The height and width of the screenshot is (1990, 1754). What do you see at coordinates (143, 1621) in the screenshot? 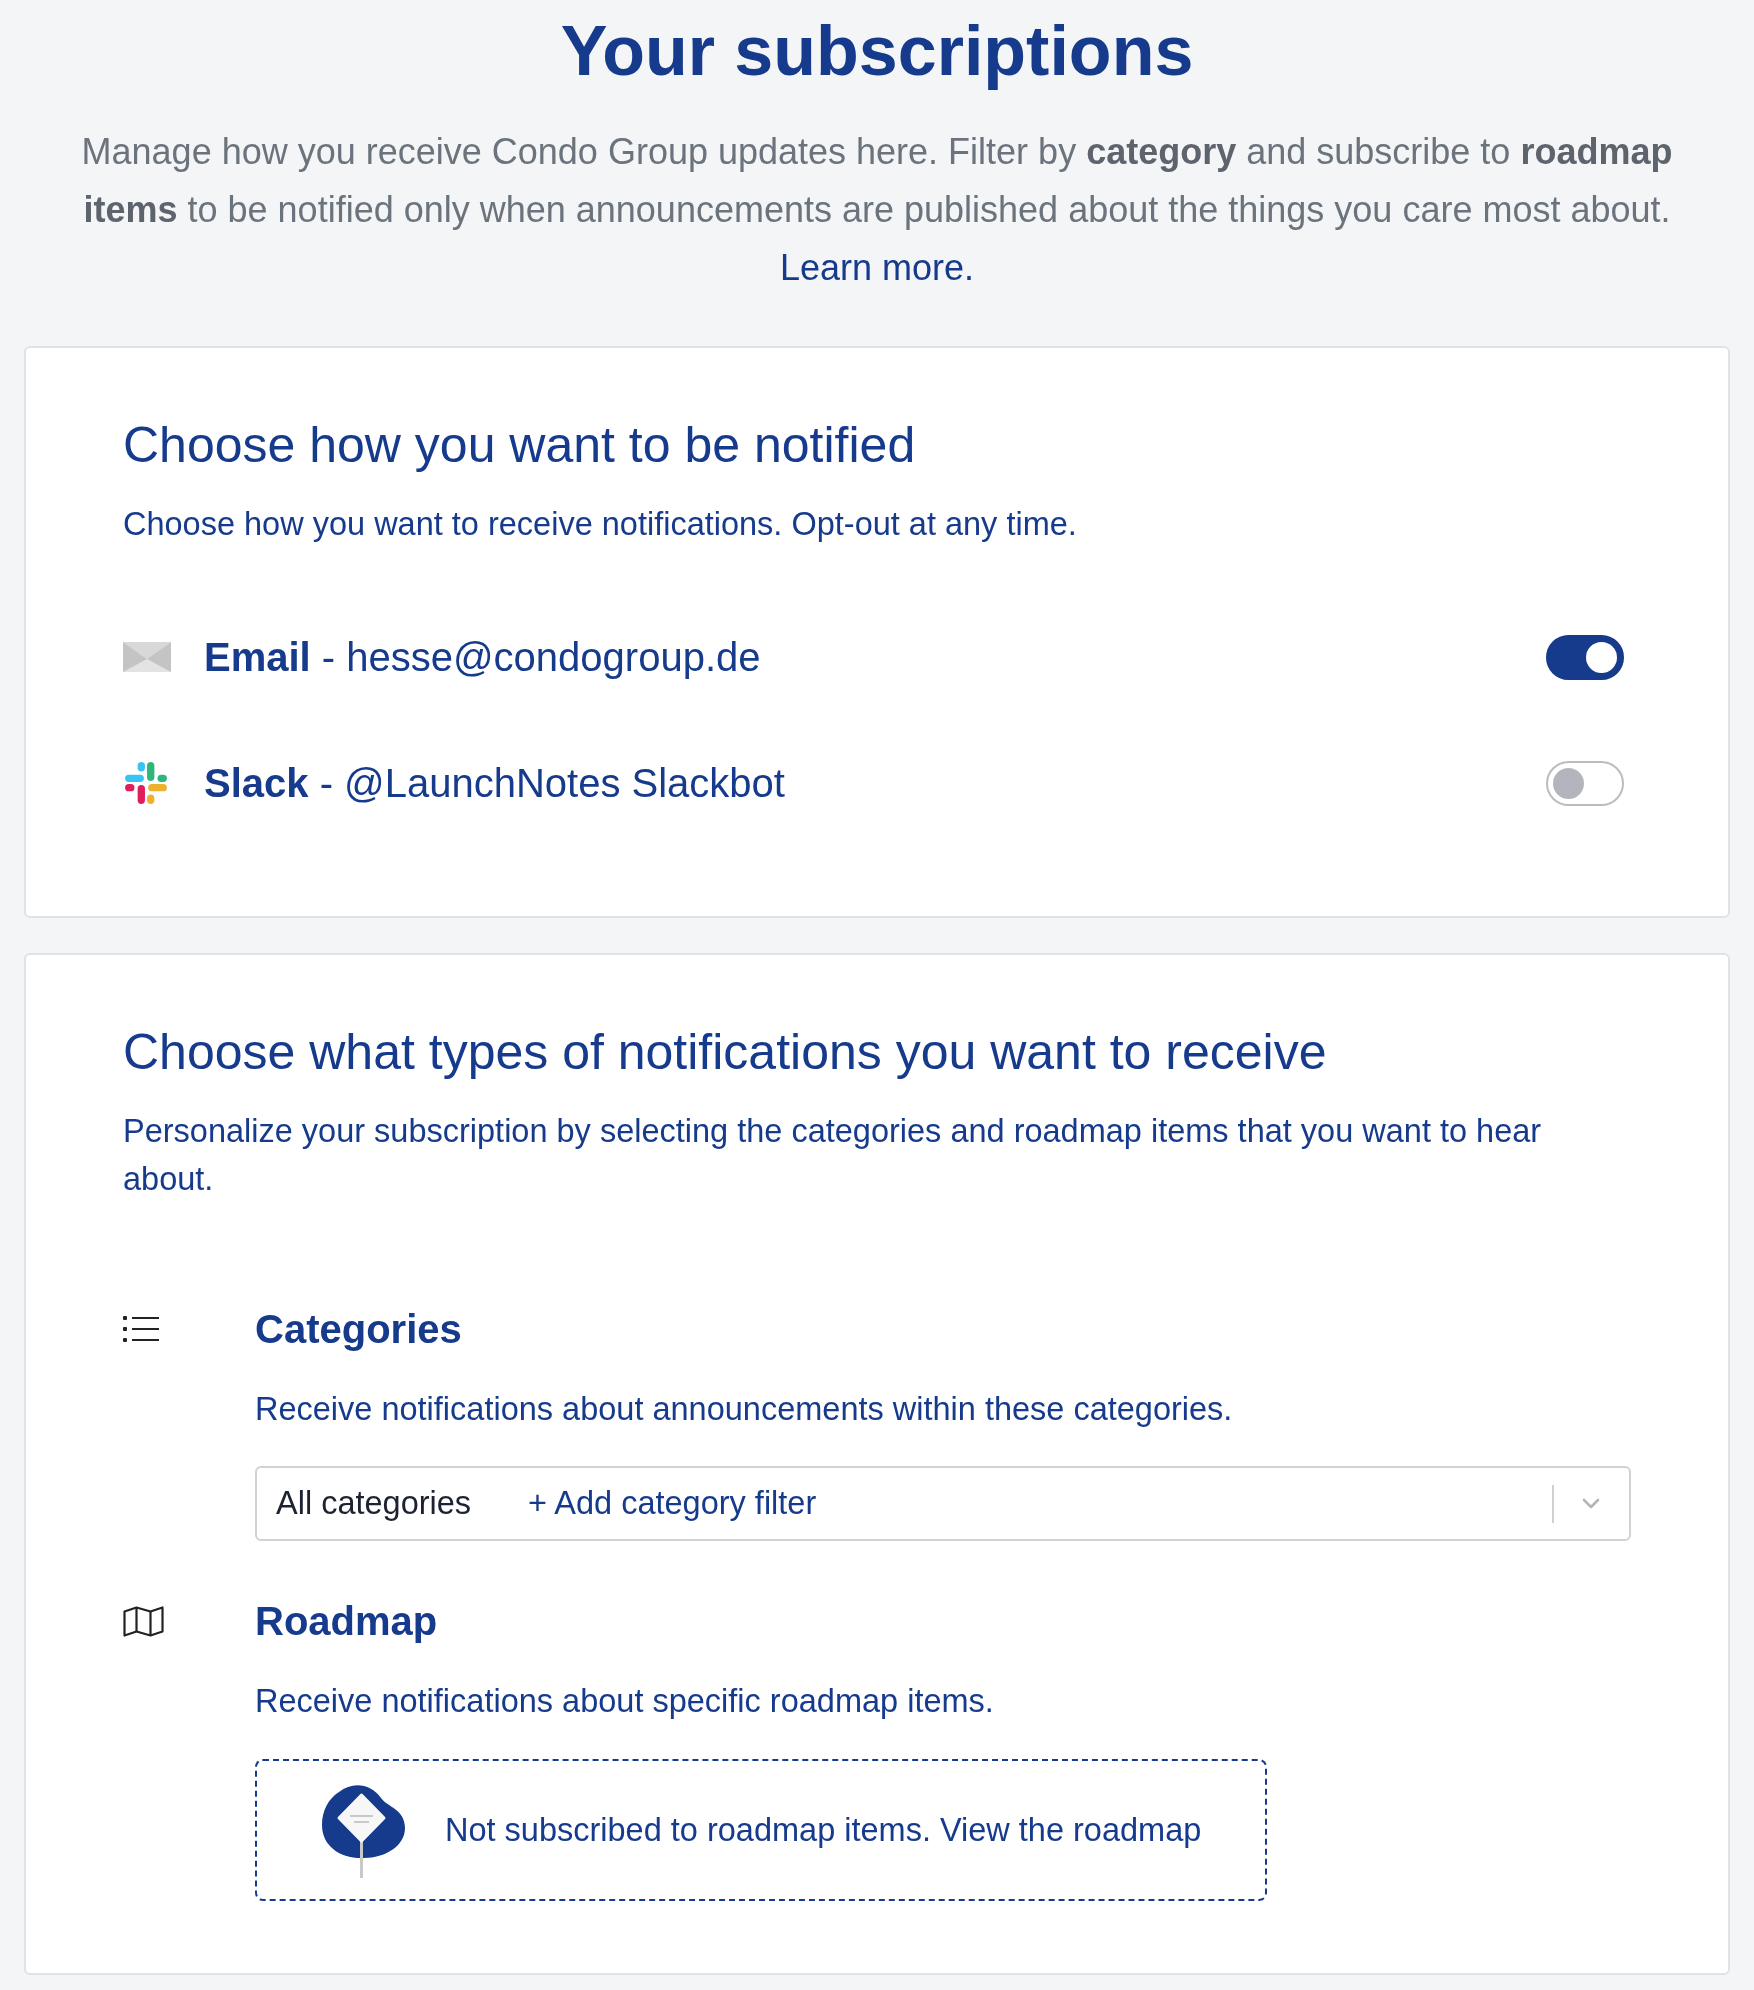
I see `map-icon` at bounding box center [143, 1621].